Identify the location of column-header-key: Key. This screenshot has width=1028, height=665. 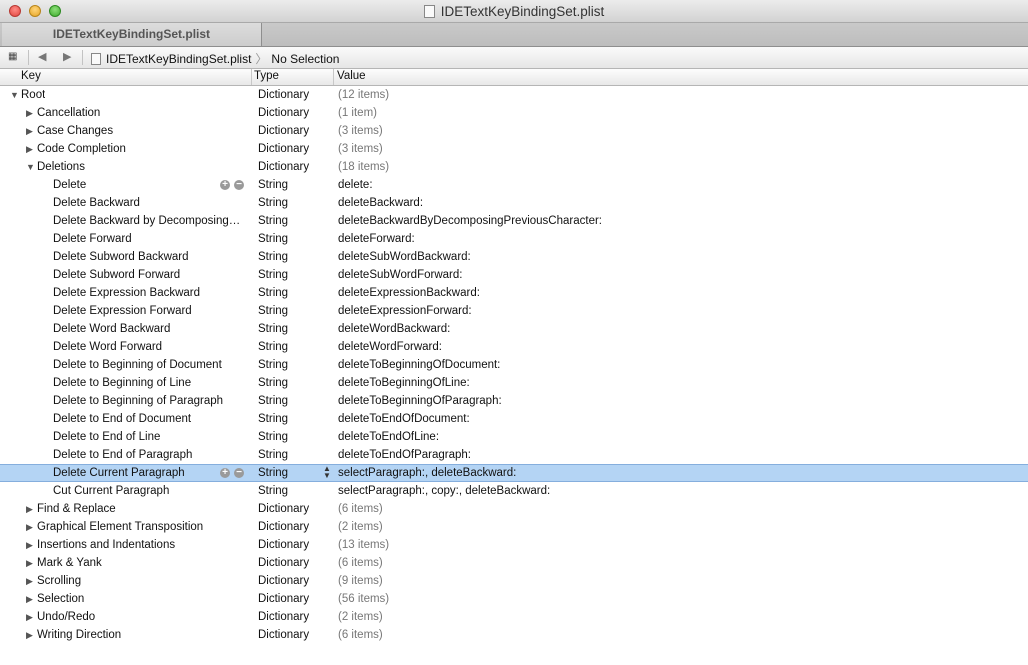
(31, 76).